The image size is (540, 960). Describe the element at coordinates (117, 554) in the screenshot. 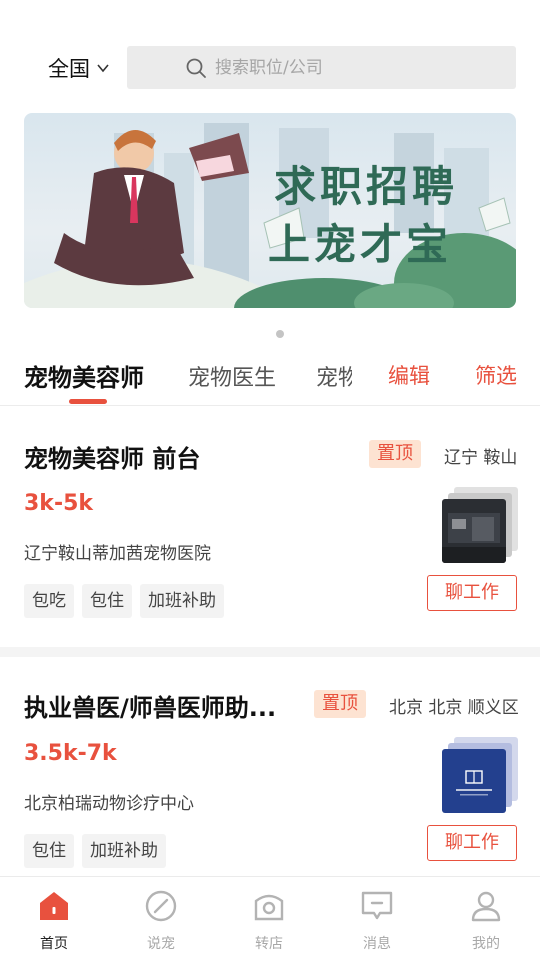

I see `company-name: 辽宁鞍山蒂加茜宠物医院` at that location.